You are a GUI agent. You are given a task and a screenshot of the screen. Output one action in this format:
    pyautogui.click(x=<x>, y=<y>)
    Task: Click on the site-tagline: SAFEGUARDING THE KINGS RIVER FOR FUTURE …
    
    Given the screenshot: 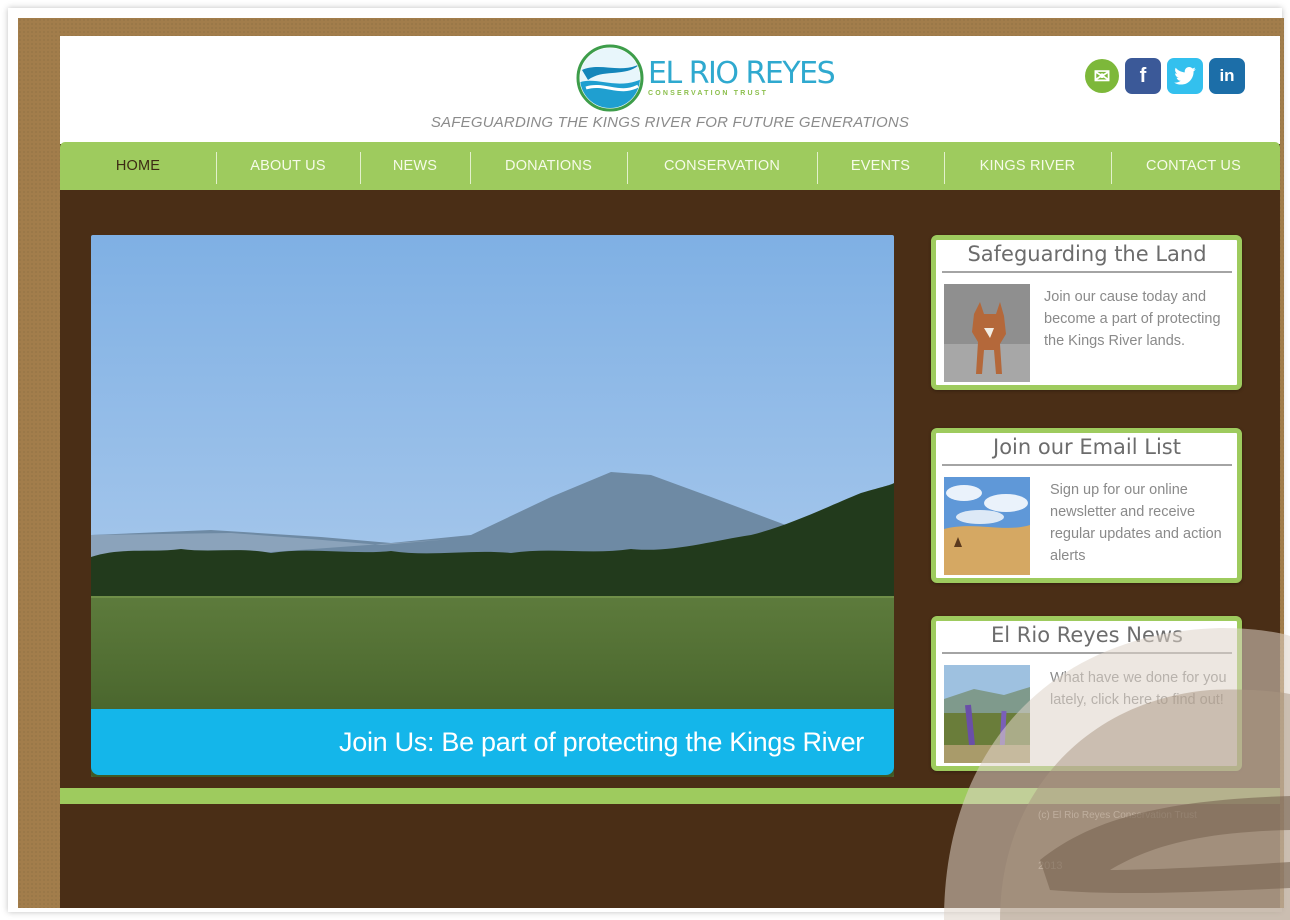 What is the action you would take?
    pyautogui.click(x=670, y=122)
    